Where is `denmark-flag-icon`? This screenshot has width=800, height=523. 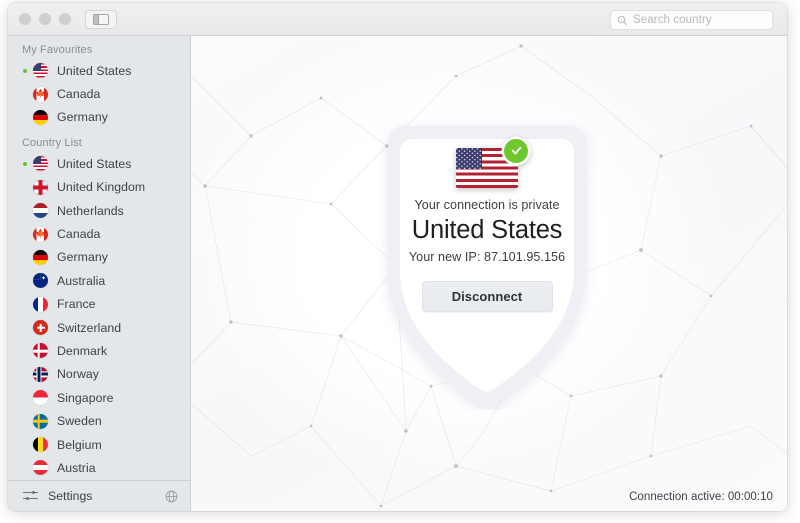
denmark-flag-icon is located at coordinates (40, 351).